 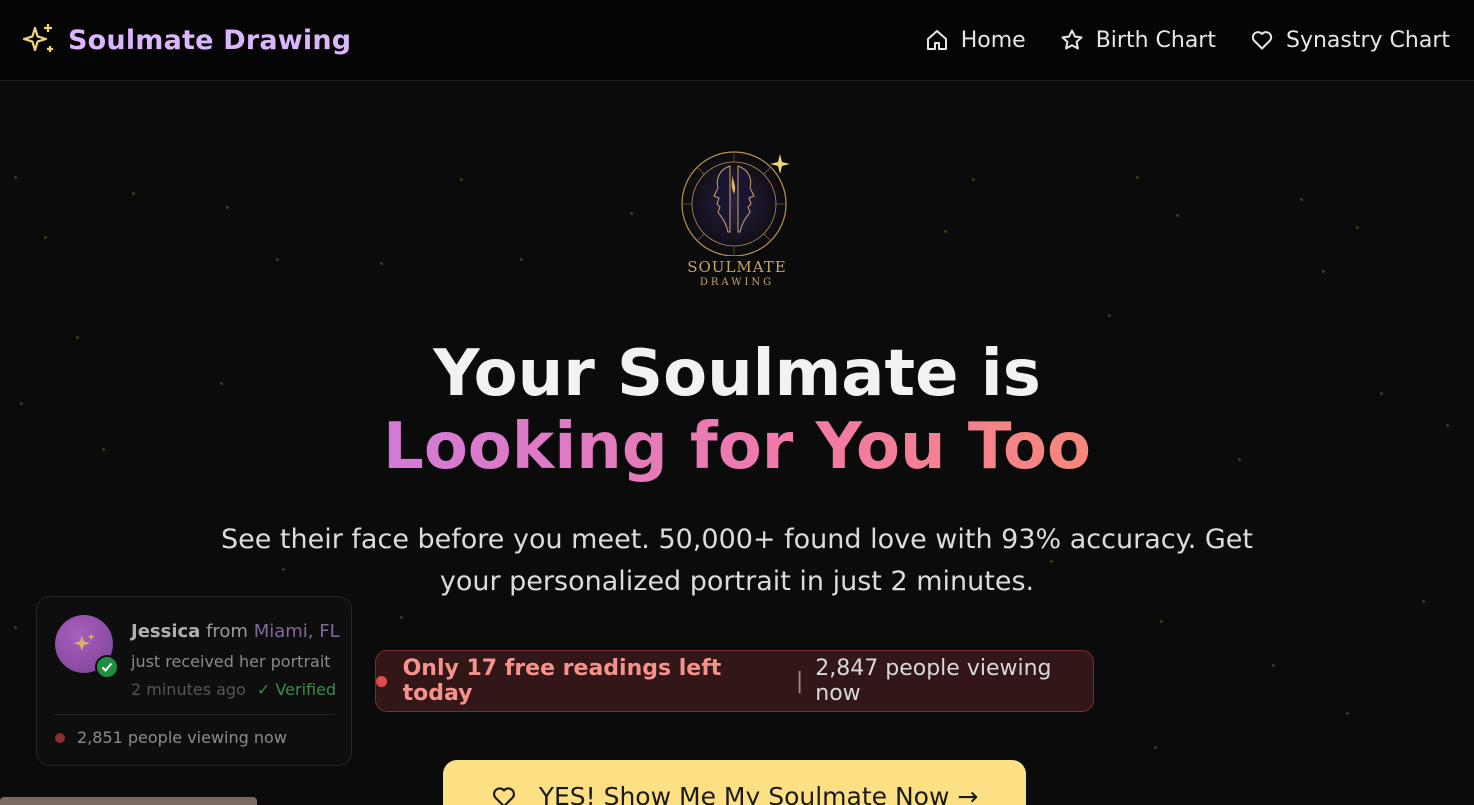 I want to click on toast-viewing-count: 2,851 people viewing now, so click(x=182, y=737).